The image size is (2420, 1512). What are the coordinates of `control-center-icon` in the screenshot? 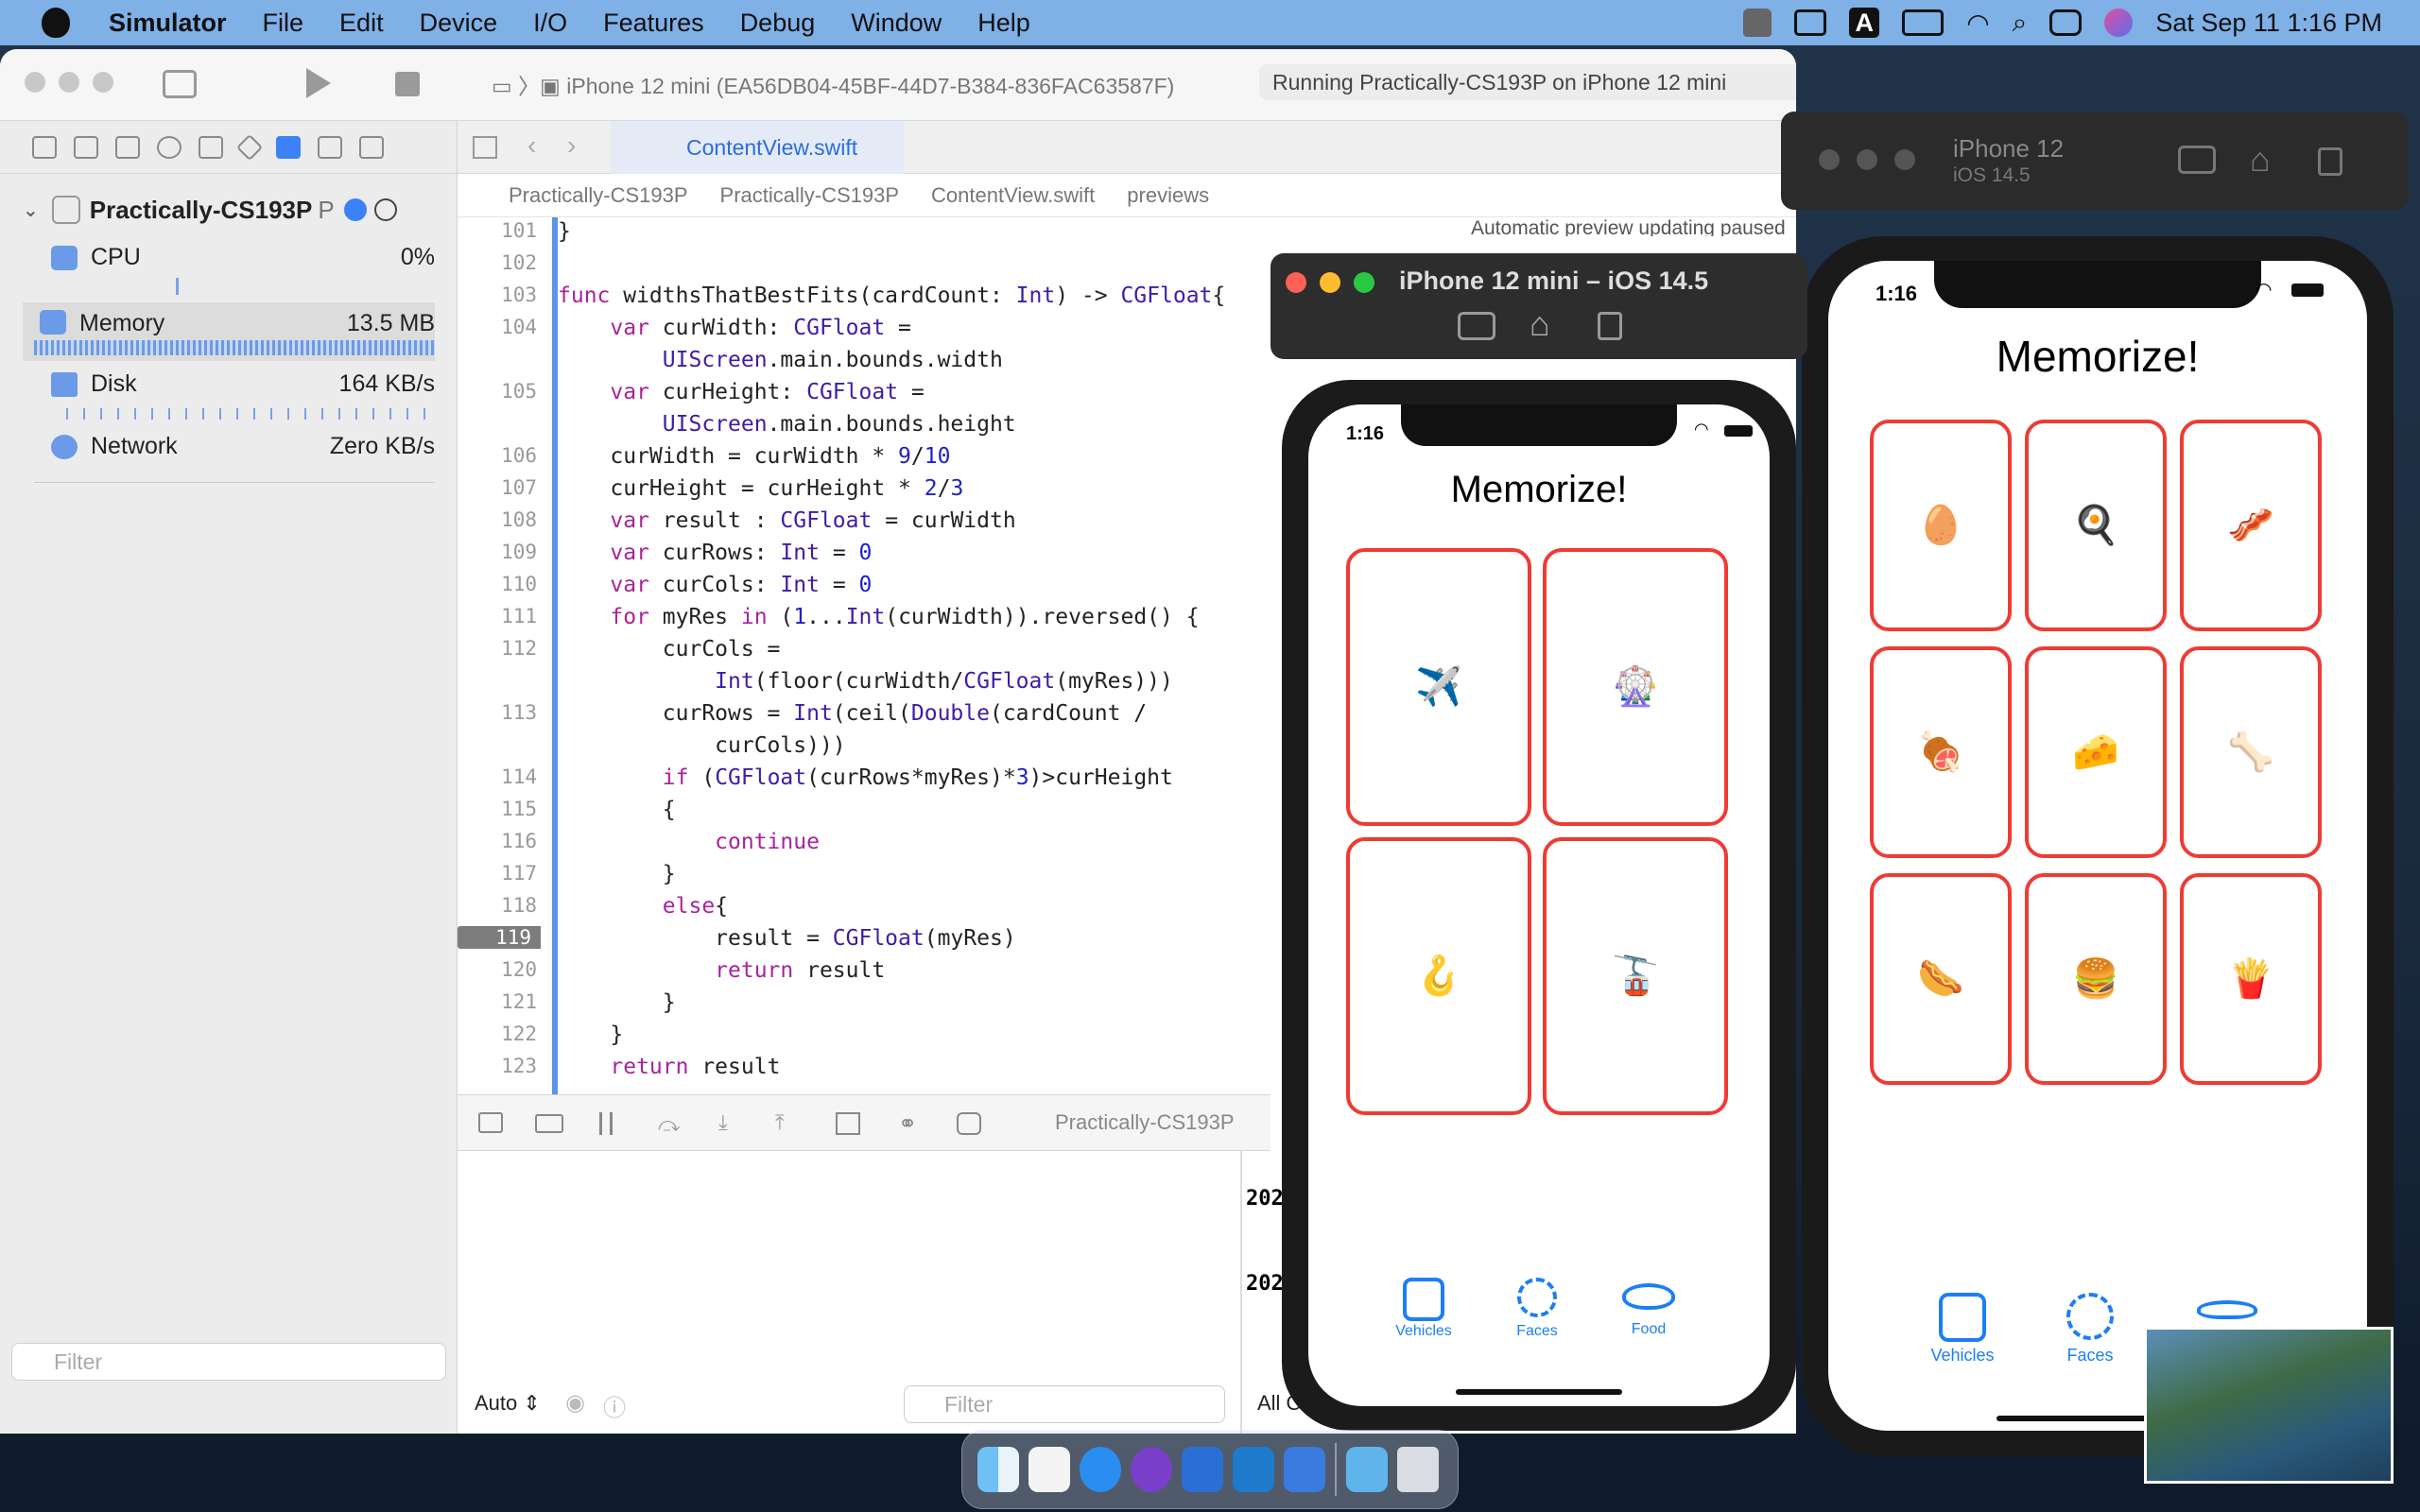 It's located at (2066, 22).